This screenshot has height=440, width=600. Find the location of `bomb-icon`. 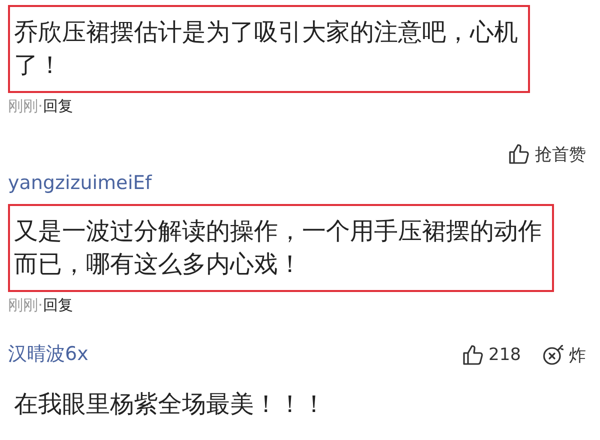

bomb-icon is located at coordinates (553, 355).